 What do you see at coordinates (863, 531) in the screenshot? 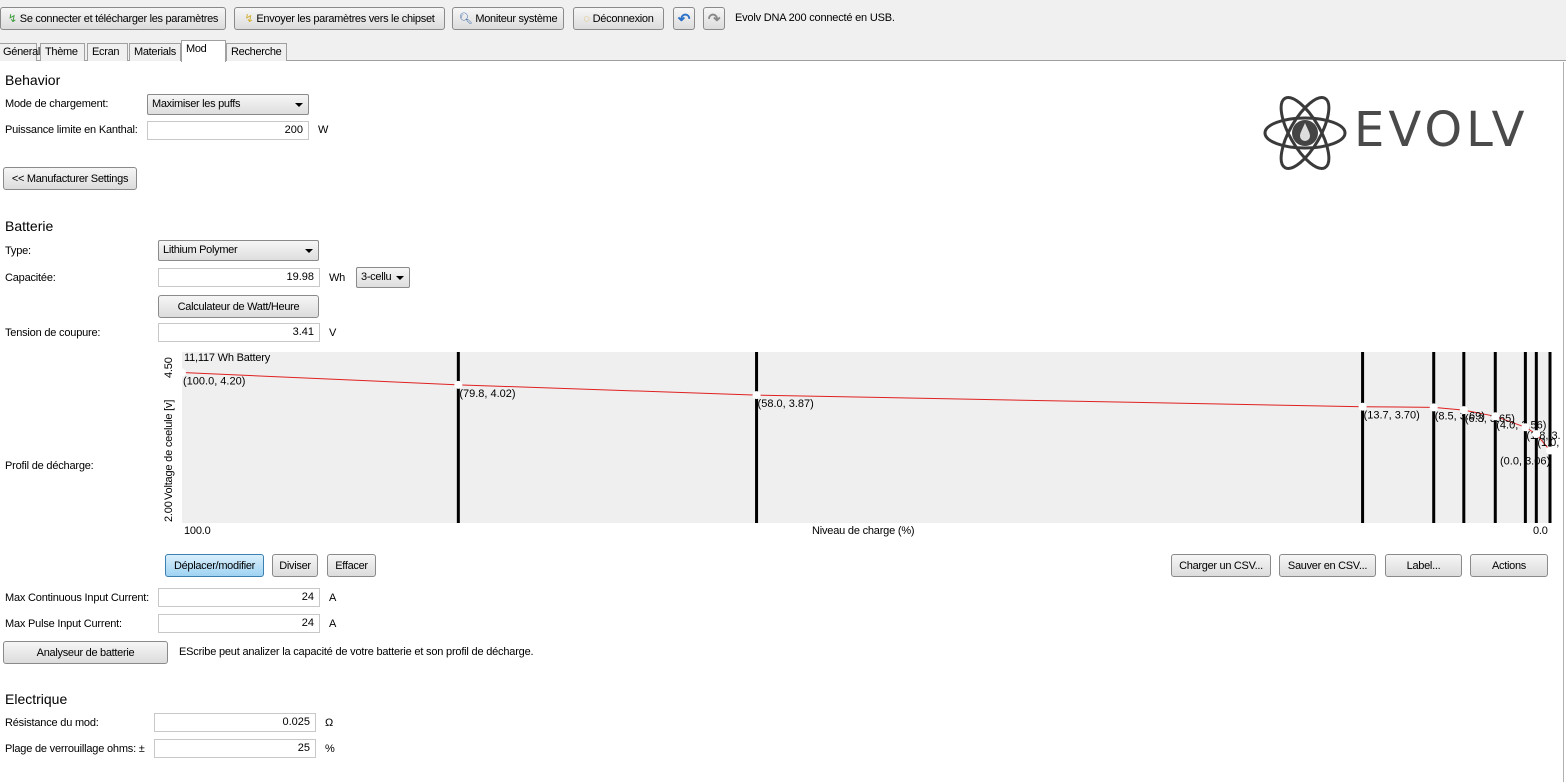
I see `x-axis-label: Niveau de charge (%)` at bounding box center [863, 531].